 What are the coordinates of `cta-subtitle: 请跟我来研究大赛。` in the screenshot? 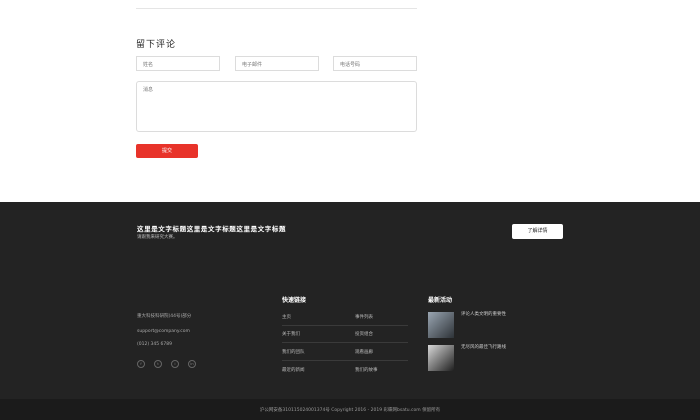 It's located at (157, 237).